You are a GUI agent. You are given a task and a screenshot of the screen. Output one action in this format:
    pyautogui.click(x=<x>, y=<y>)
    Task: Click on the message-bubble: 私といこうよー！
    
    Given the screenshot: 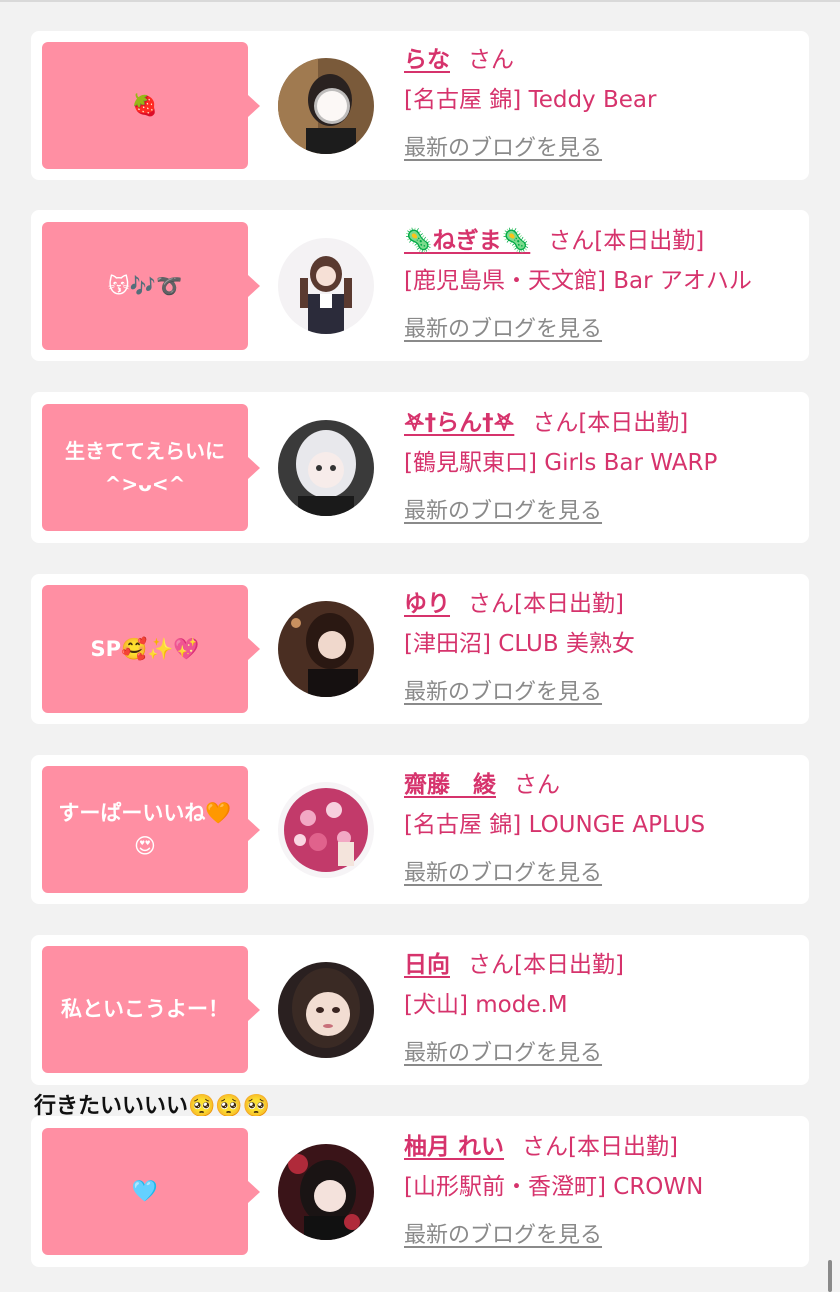 What is the action you would take?
    pyautogui.click(x=151, y=1009)
    